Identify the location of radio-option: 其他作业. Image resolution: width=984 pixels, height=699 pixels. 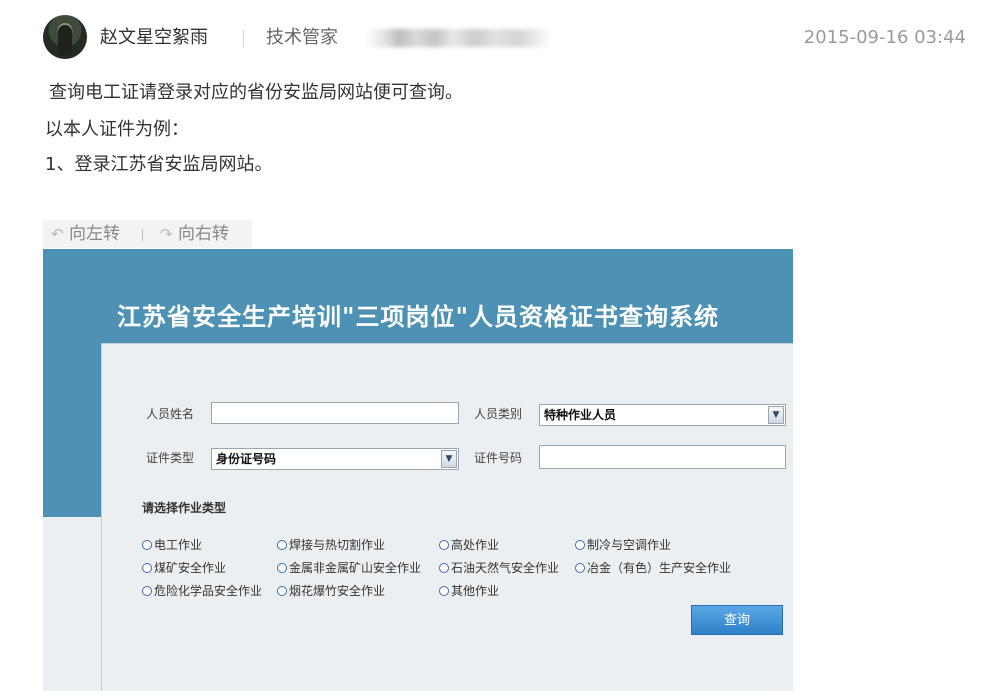
(469, 591).